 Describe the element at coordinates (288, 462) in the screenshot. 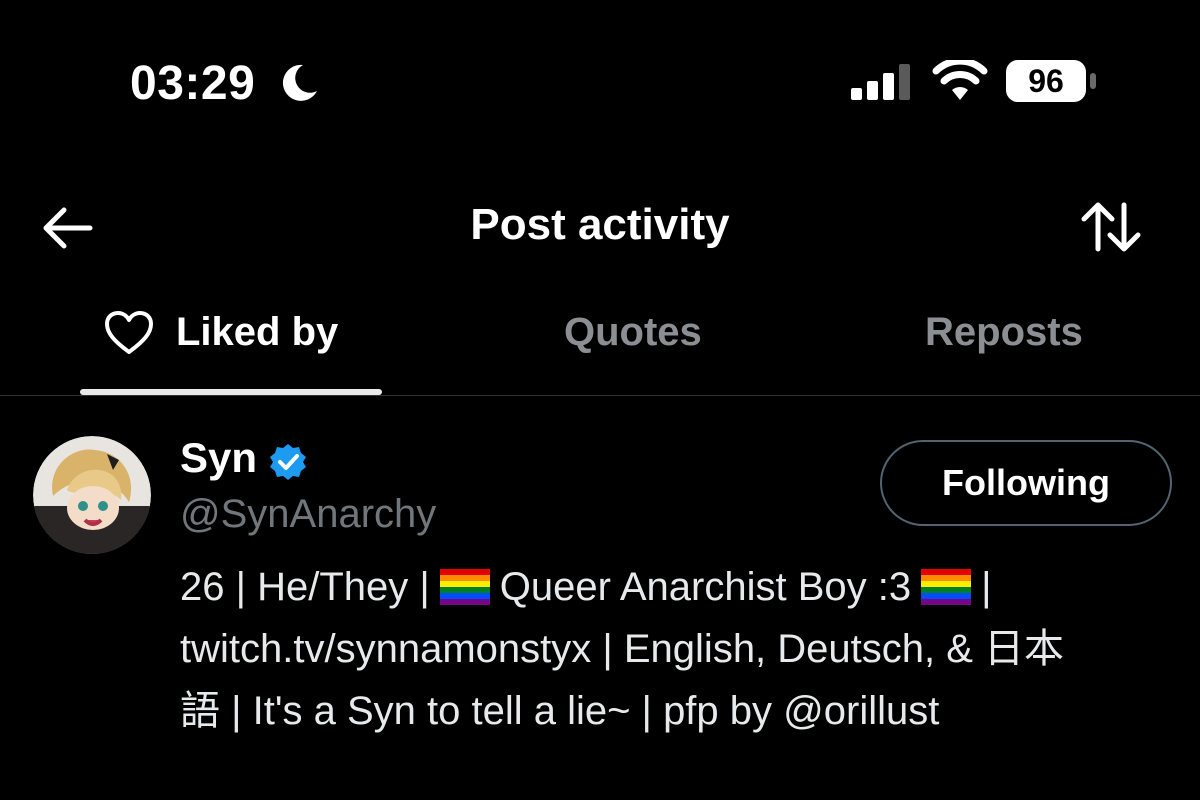

I see `verified-badge-icon` at that location.